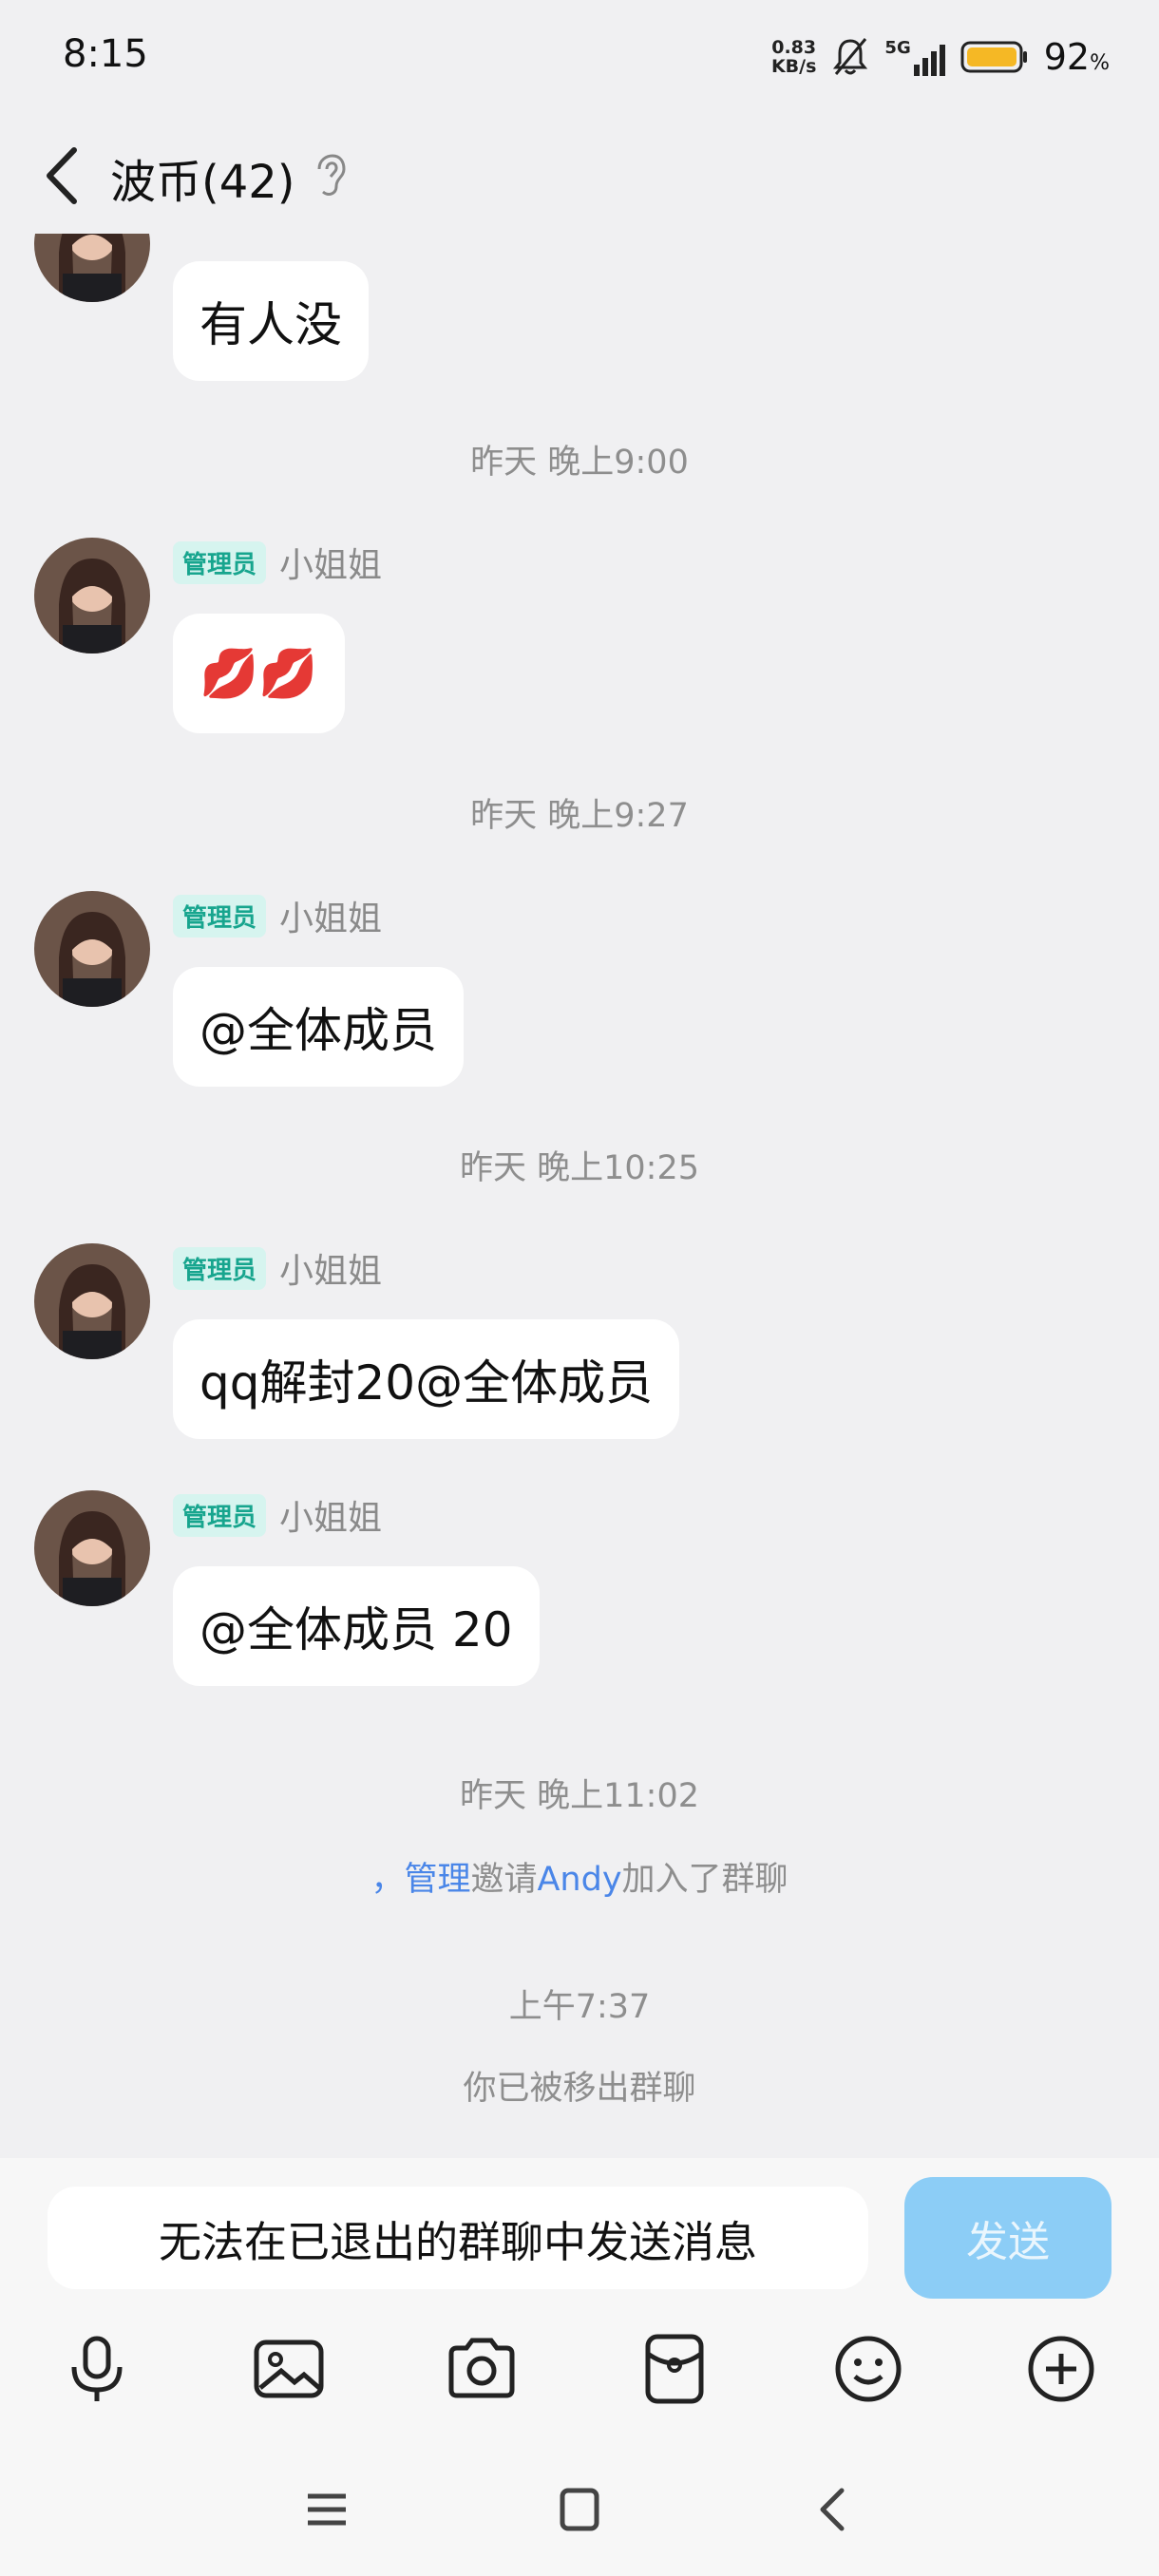 The height and width of the screenshot is (2576, 1159). I want to click on timestamp: 昨天 晚上10:25, so click(579, 1168).